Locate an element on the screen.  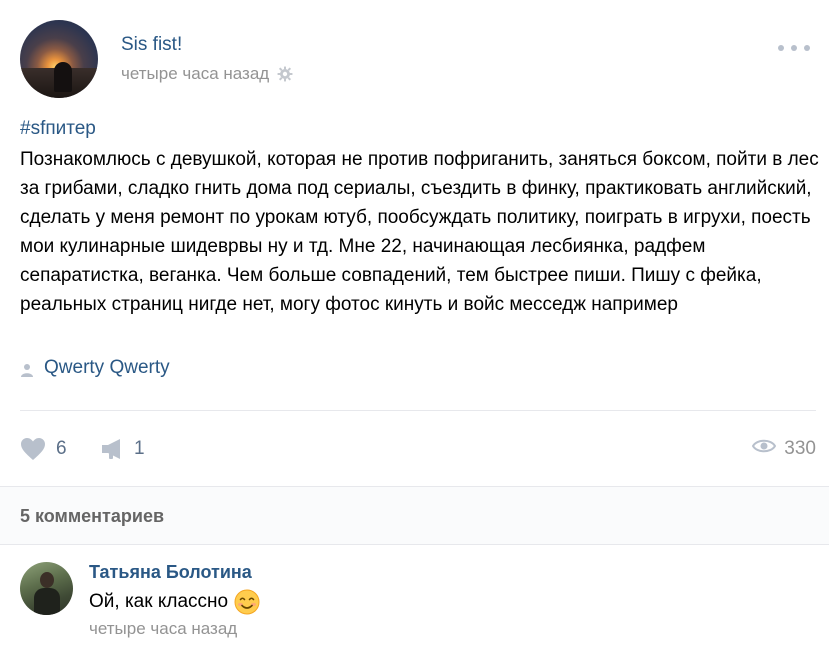
avatar-body is located at coordinates (47, 601).